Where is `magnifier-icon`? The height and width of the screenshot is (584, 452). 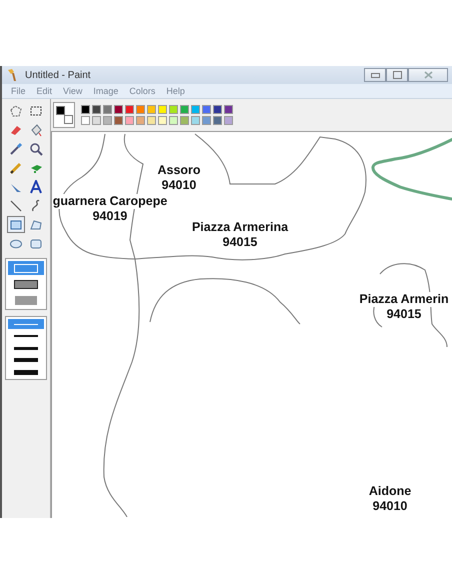 magnifier-icon is located at coordinates (36, 149).